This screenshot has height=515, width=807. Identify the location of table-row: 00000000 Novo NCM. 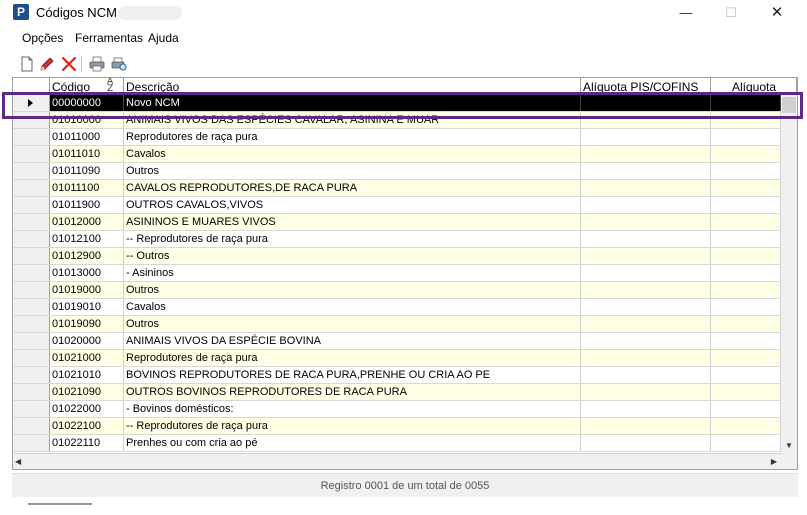
(397, 103).